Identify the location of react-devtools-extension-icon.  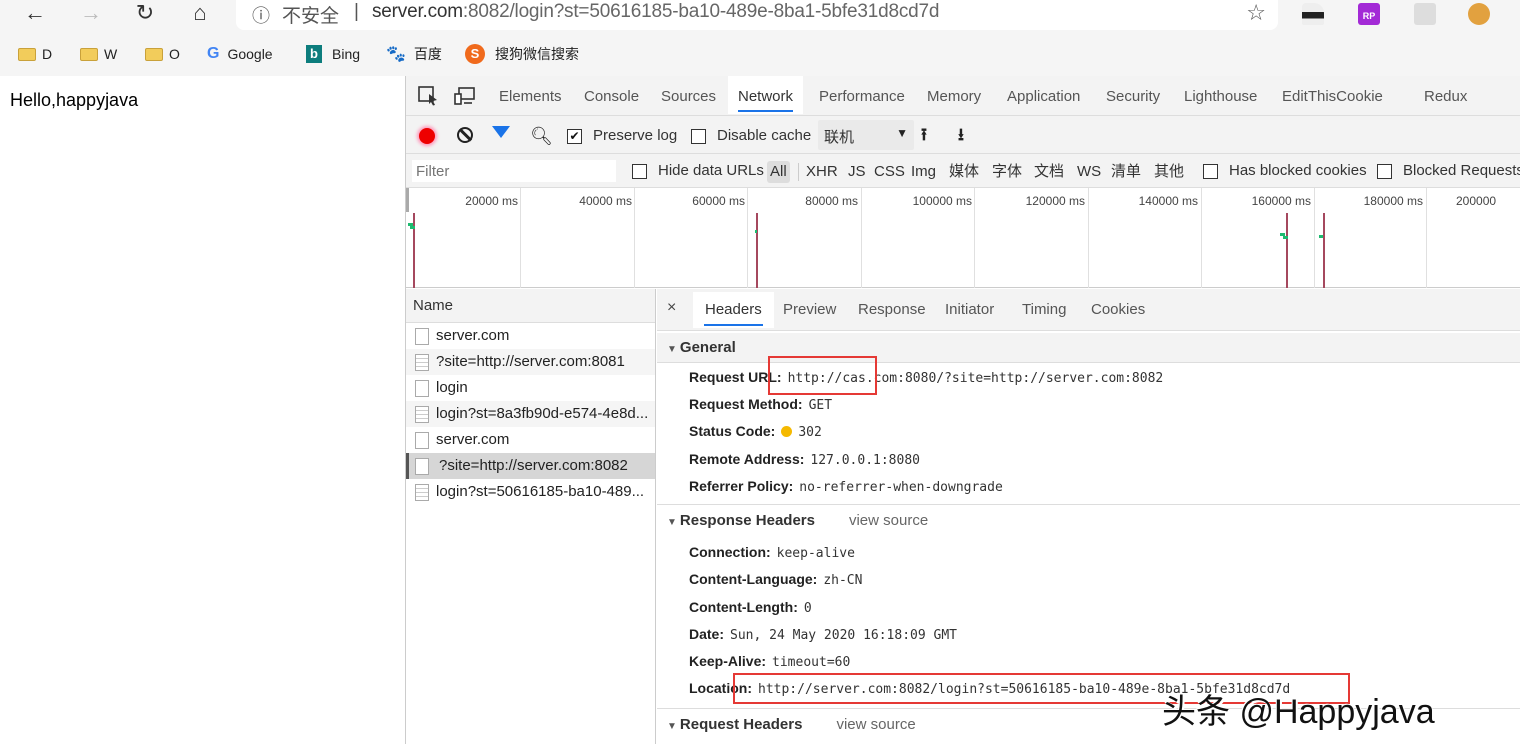
(1425, 14).